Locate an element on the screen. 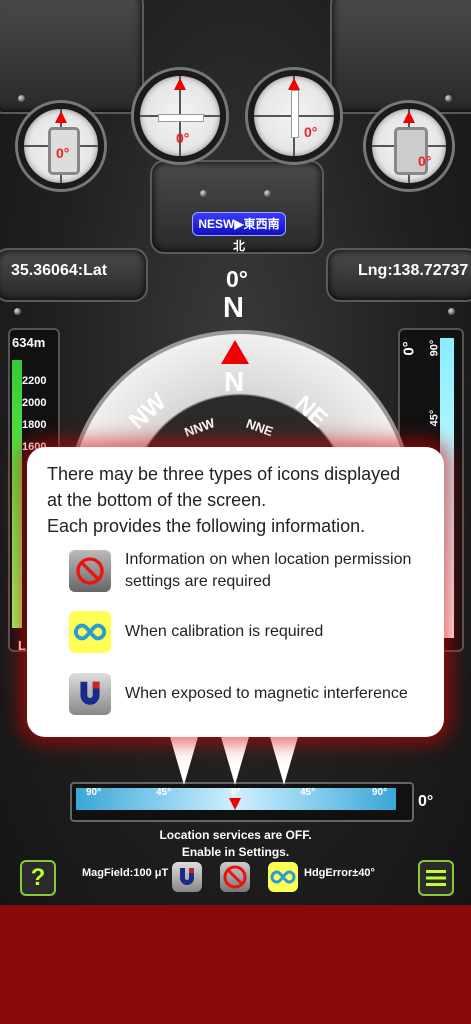 This screenshot has width=471, height=1024. bottom-area is located at coordinates (235, 964).